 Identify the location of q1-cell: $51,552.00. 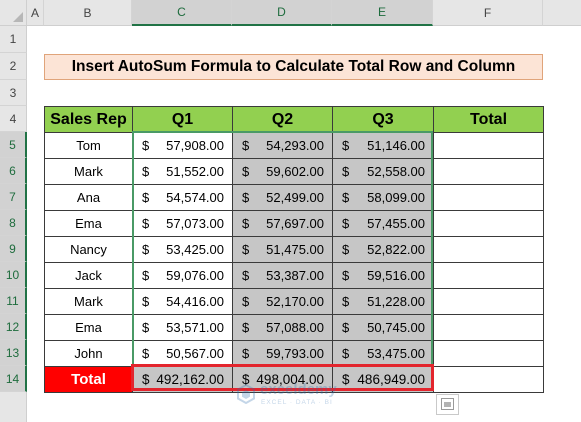
(182, 171).